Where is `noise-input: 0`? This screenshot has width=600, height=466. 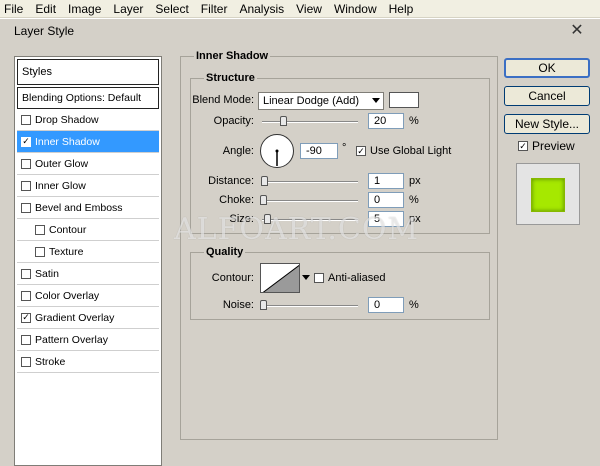 noise-input: 0 is located at coordinates (386, 305).